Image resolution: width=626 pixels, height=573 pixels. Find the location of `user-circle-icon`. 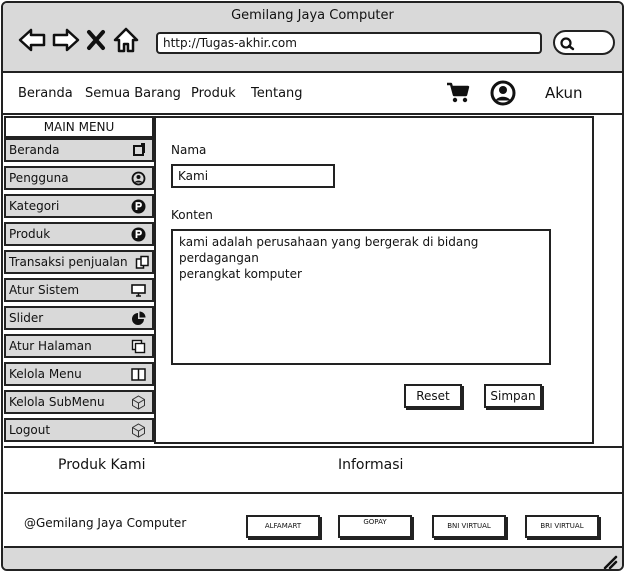

user-circle-icon is located at coordinates (138, 181).